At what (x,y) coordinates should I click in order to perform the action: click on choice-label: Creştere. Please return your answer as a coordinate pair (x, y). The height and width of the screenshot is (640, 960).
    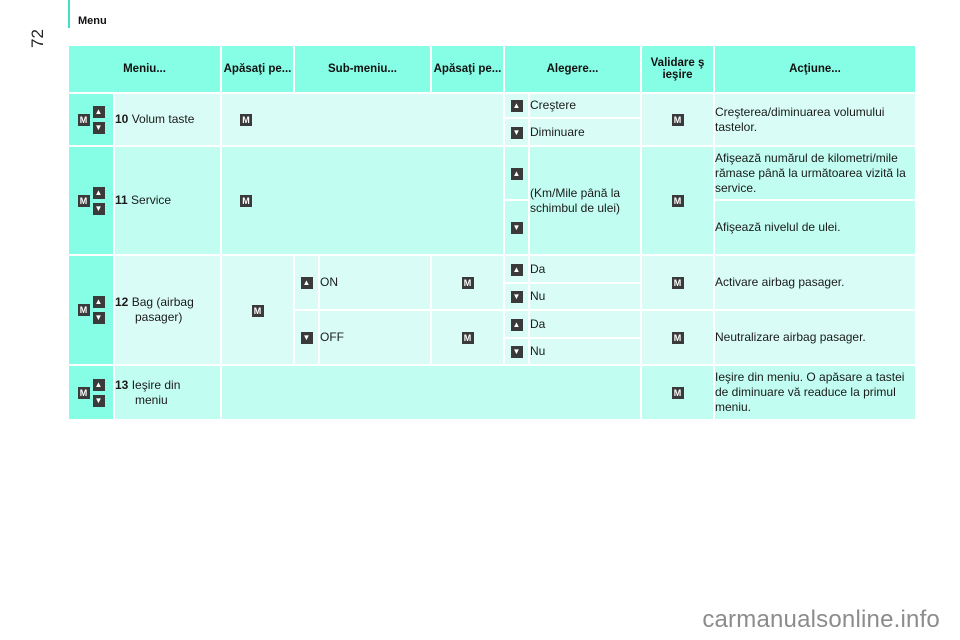
    Looking at the image, I should click on (585, 105).